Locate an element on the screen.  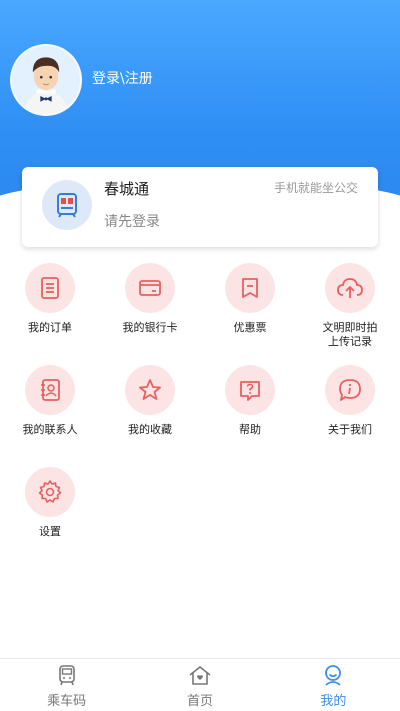
tab-label: 乘车码 is located at coordinates (67, 701).